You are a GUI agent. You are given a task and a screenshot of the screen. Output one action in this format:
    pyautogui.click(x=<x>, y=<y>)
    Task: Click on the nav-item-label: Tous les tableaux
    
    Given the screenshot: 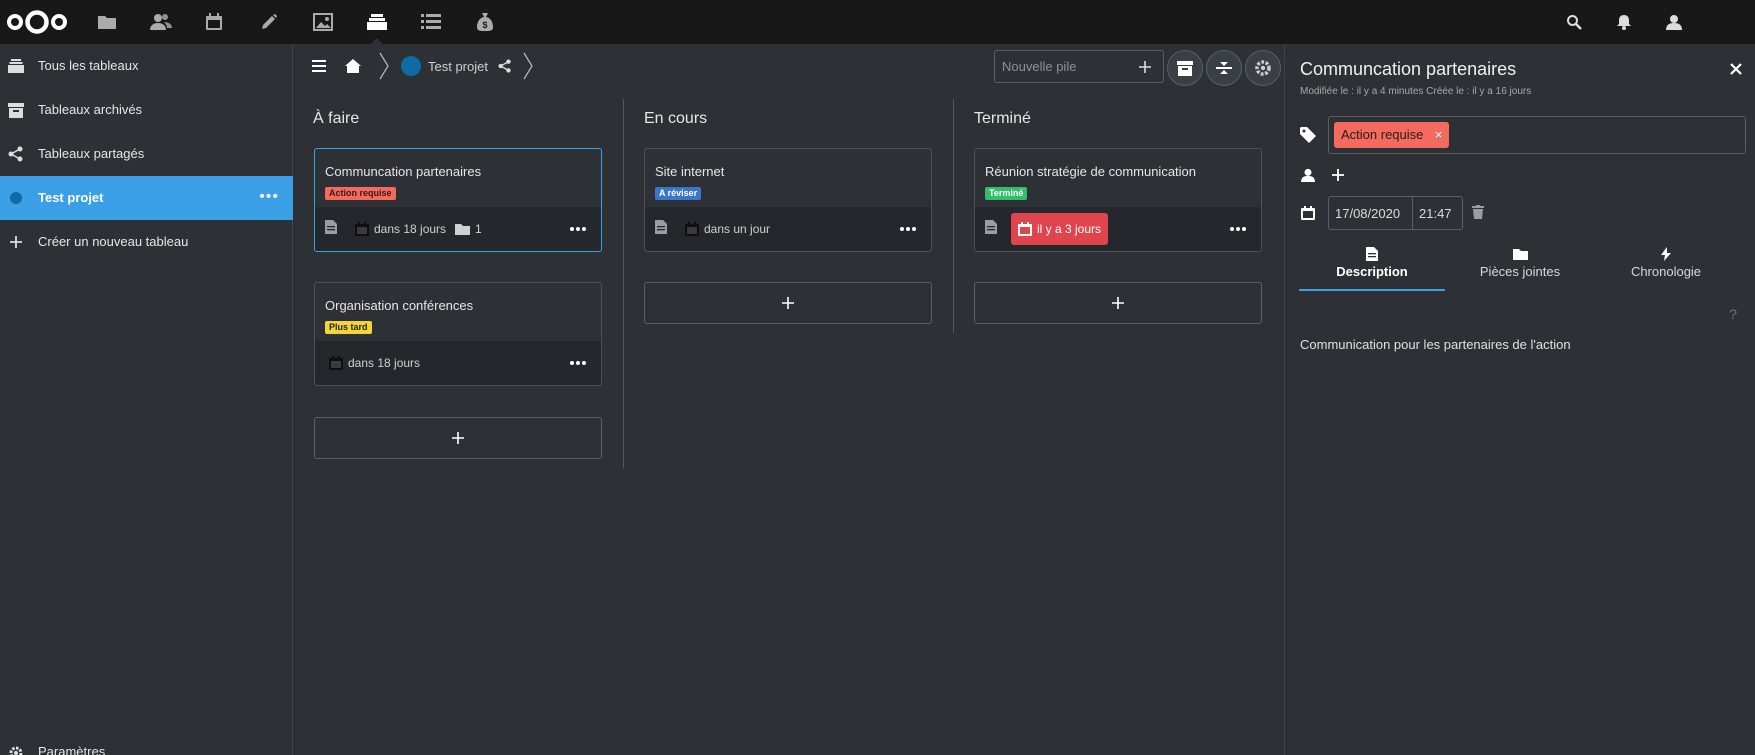 What is the action you would take?
    pyautogui.click(x=88, y=65)
    